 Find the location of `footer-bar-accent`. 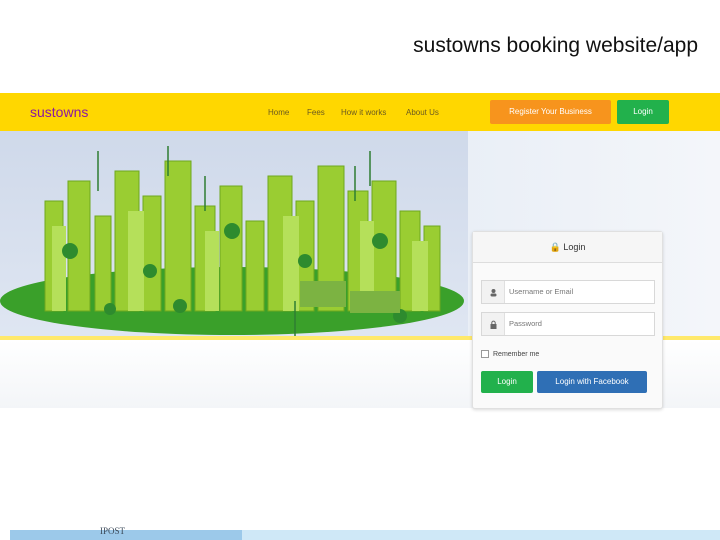

footer-bar-accent is located at coordinates (126, 535).